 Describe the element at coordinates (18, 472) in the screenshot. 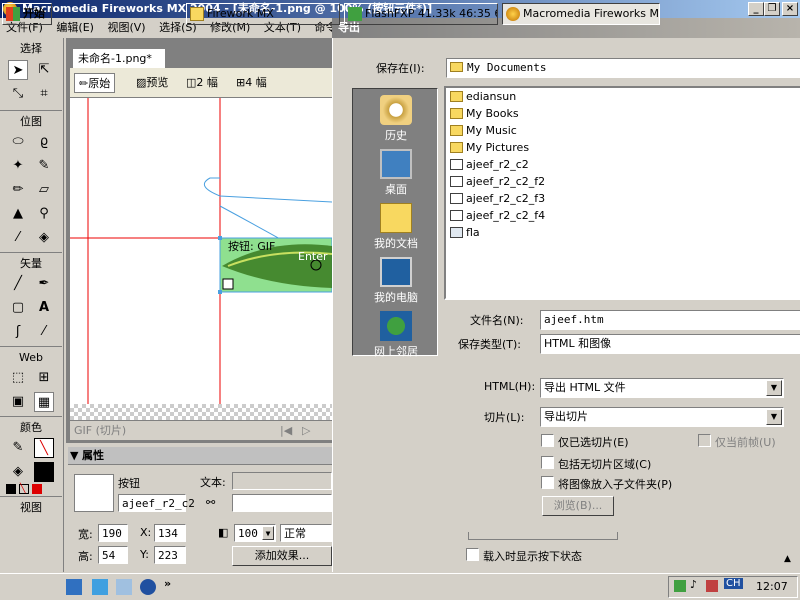

I see `fill-bucket-icon: ◈` at that location.